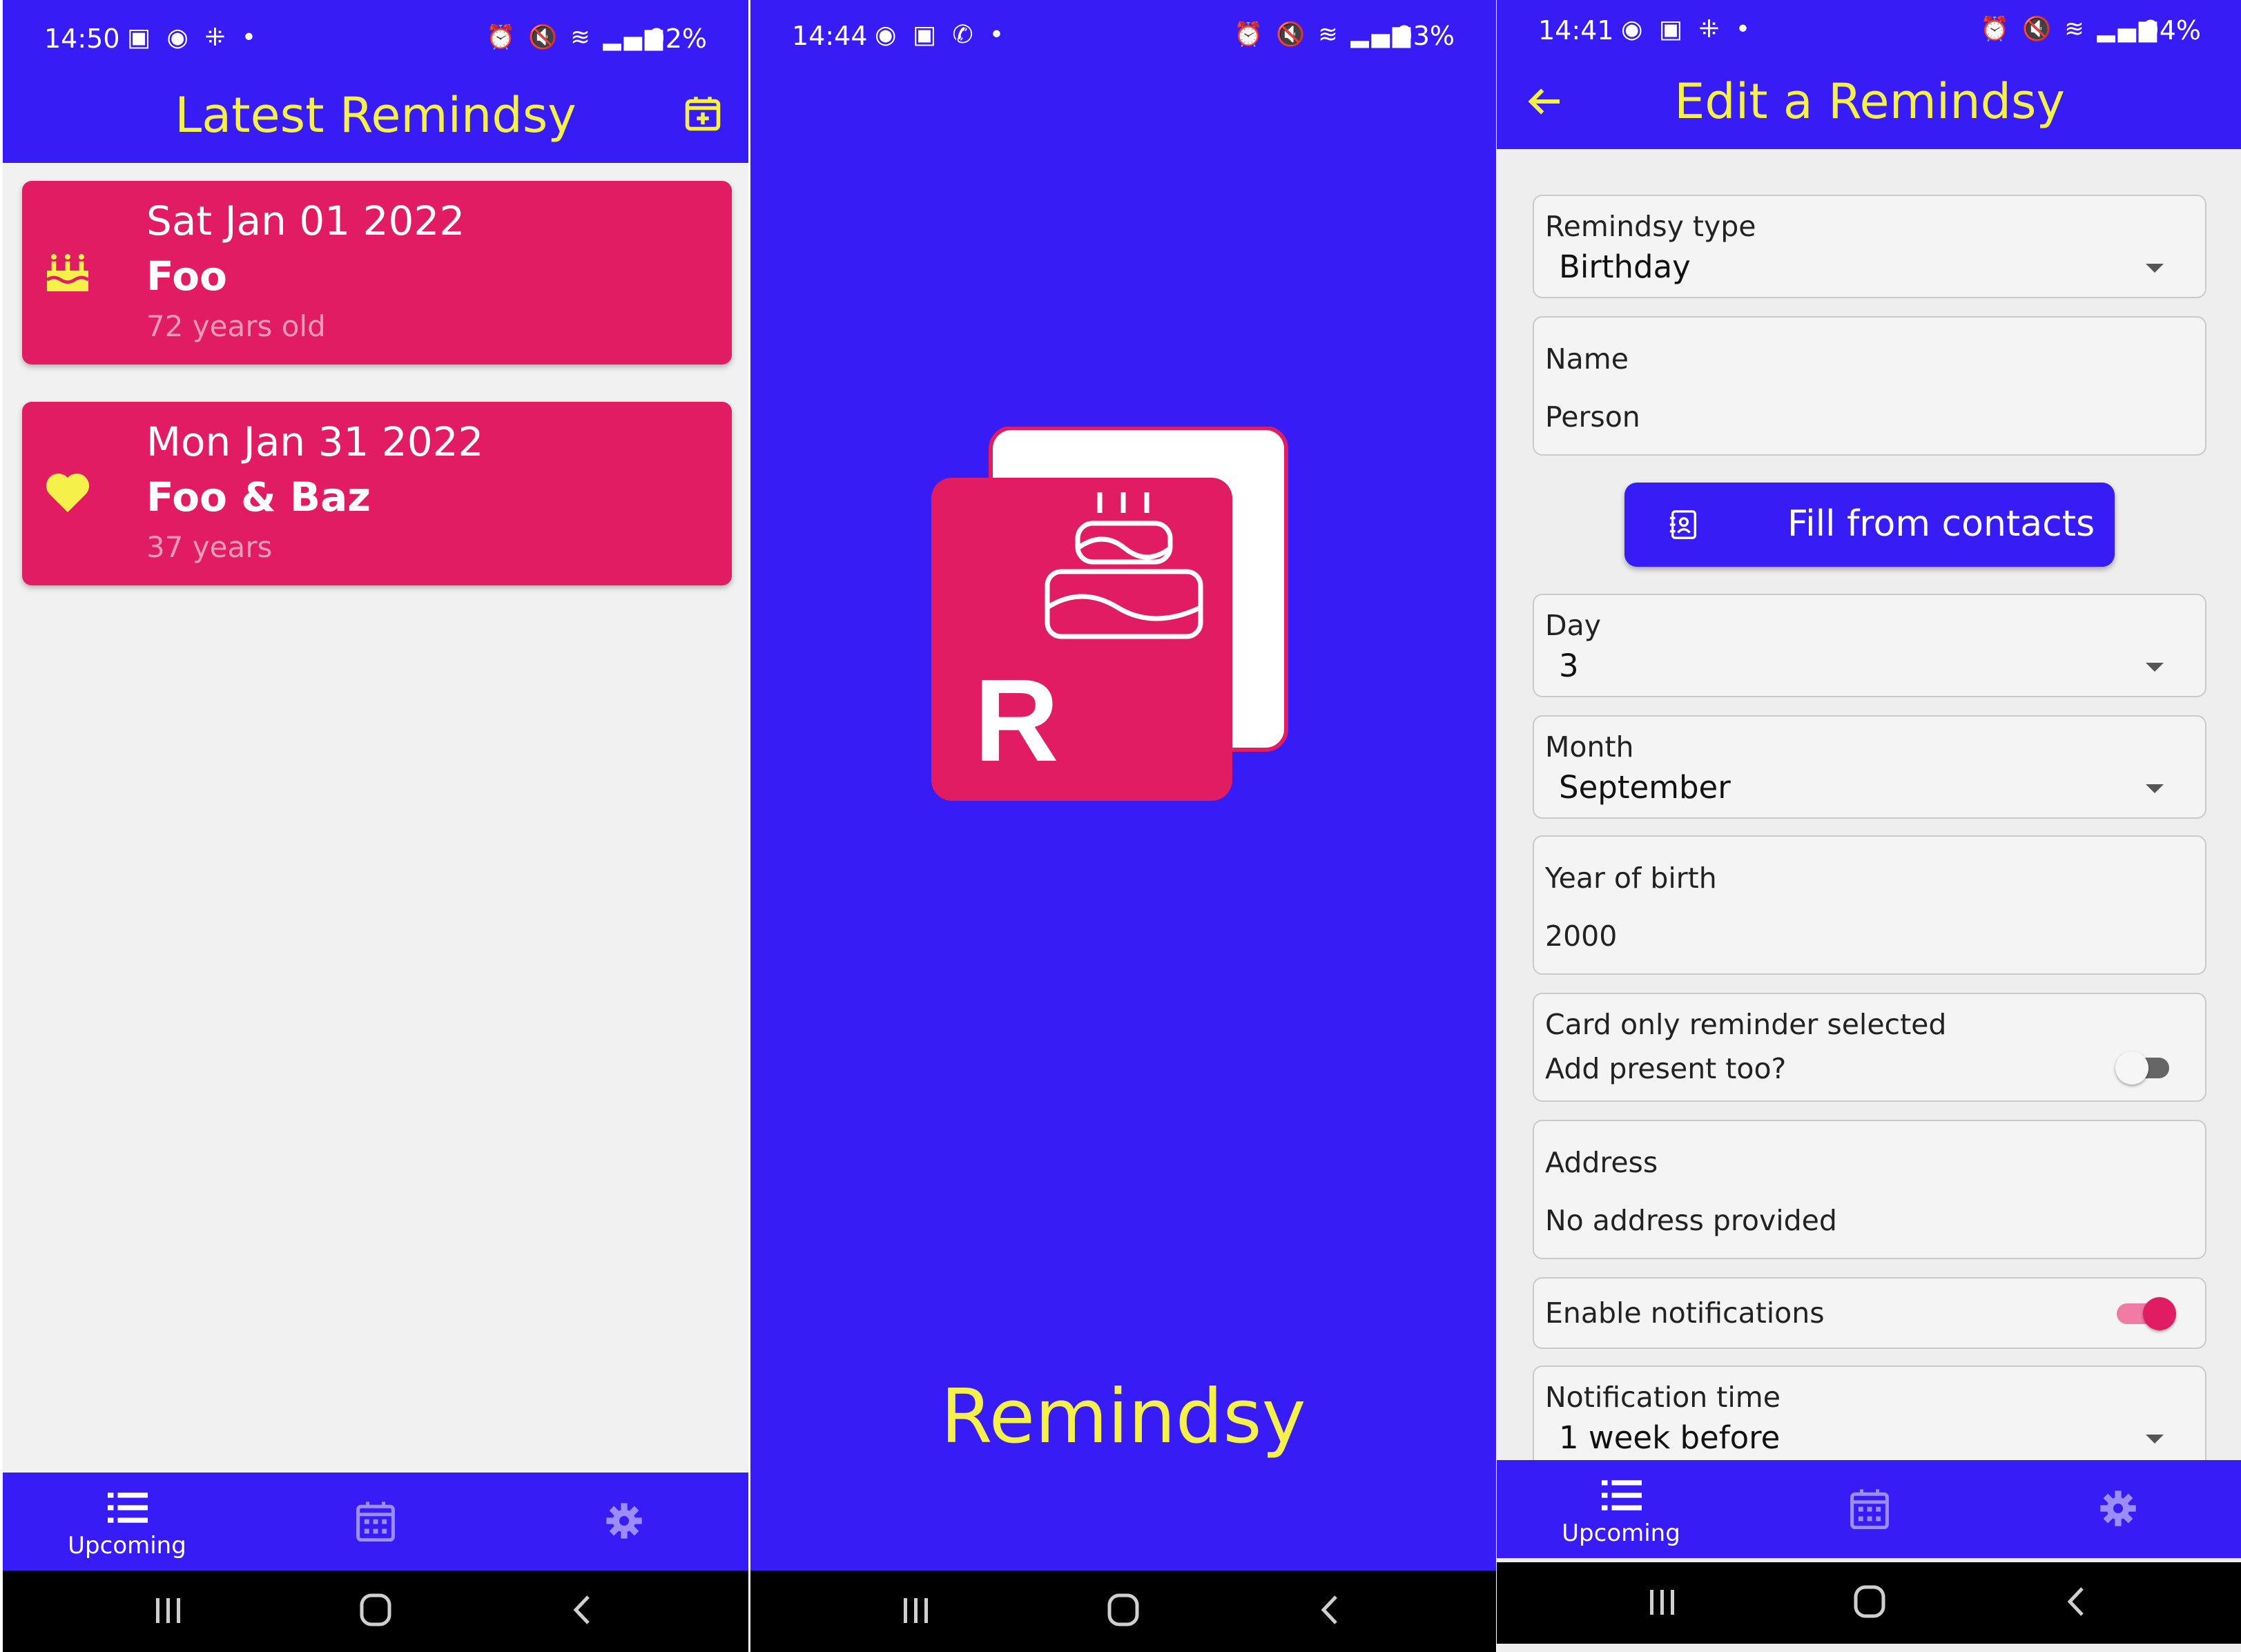 The image size is (2241, 1652). Describe the element at coordinates (1109, 614) in the screenshot. I see `app-logo: R` at that location.